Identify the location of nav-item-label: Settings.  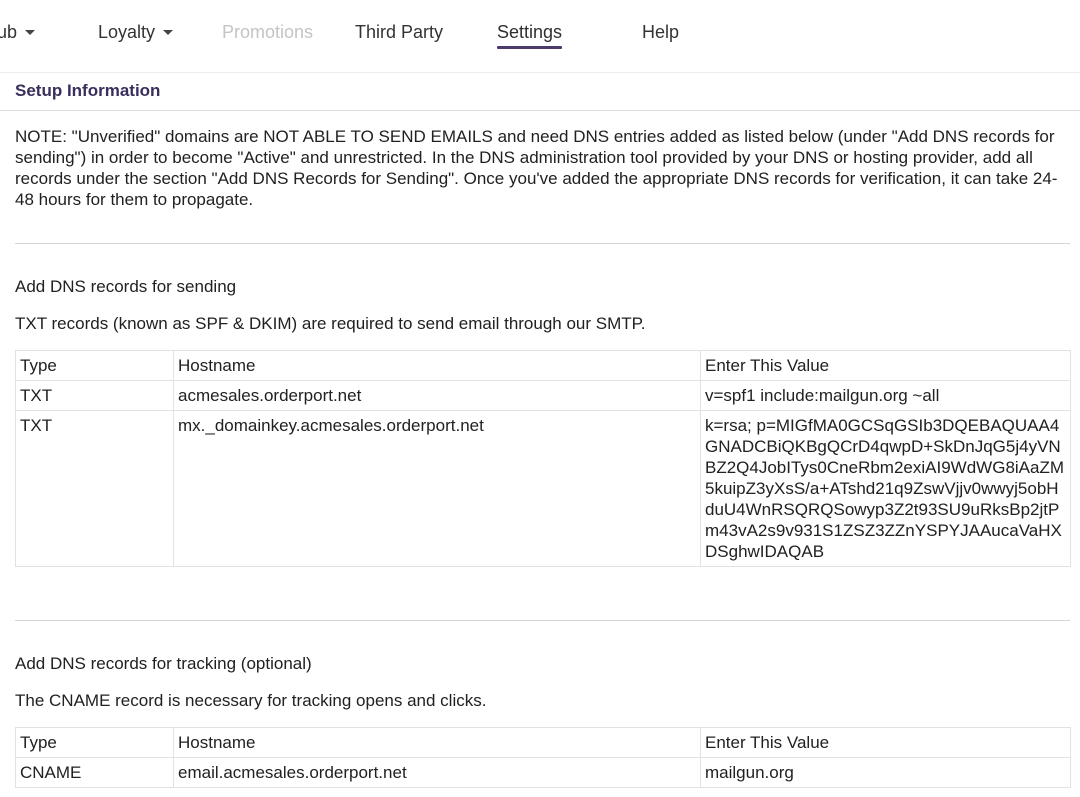
(530, 32).